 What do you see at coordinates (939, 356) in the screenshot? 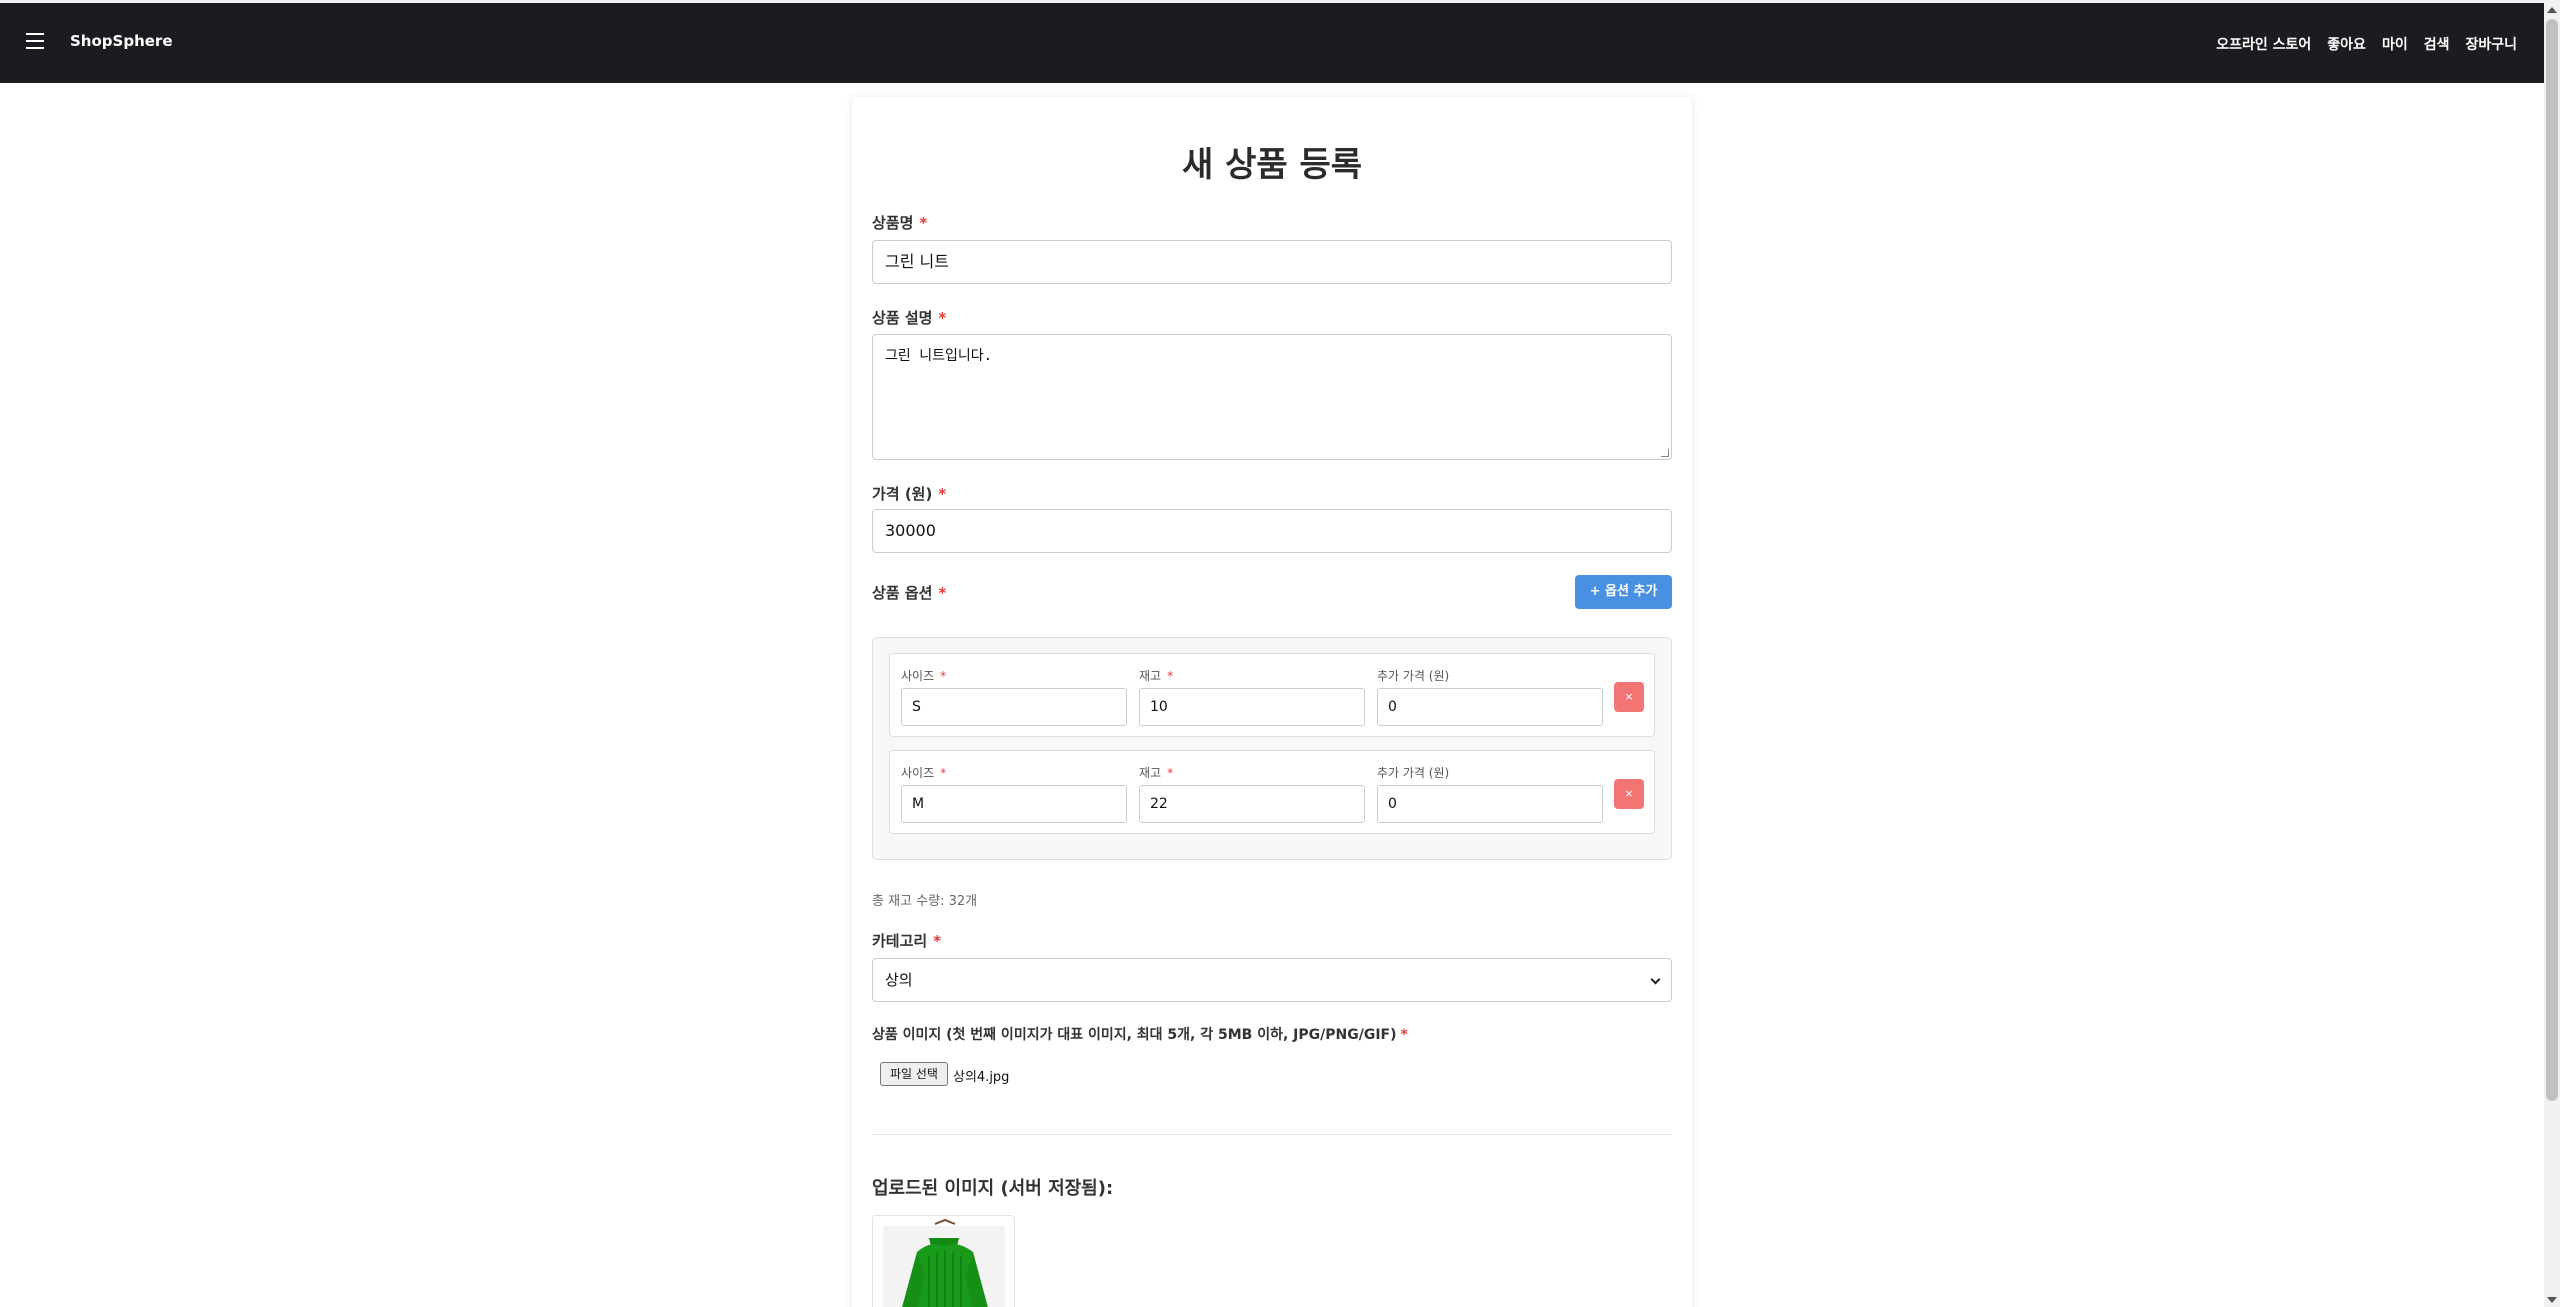
I see `description-text: 그린 니트입니다.` at bounding box center [939, 356].